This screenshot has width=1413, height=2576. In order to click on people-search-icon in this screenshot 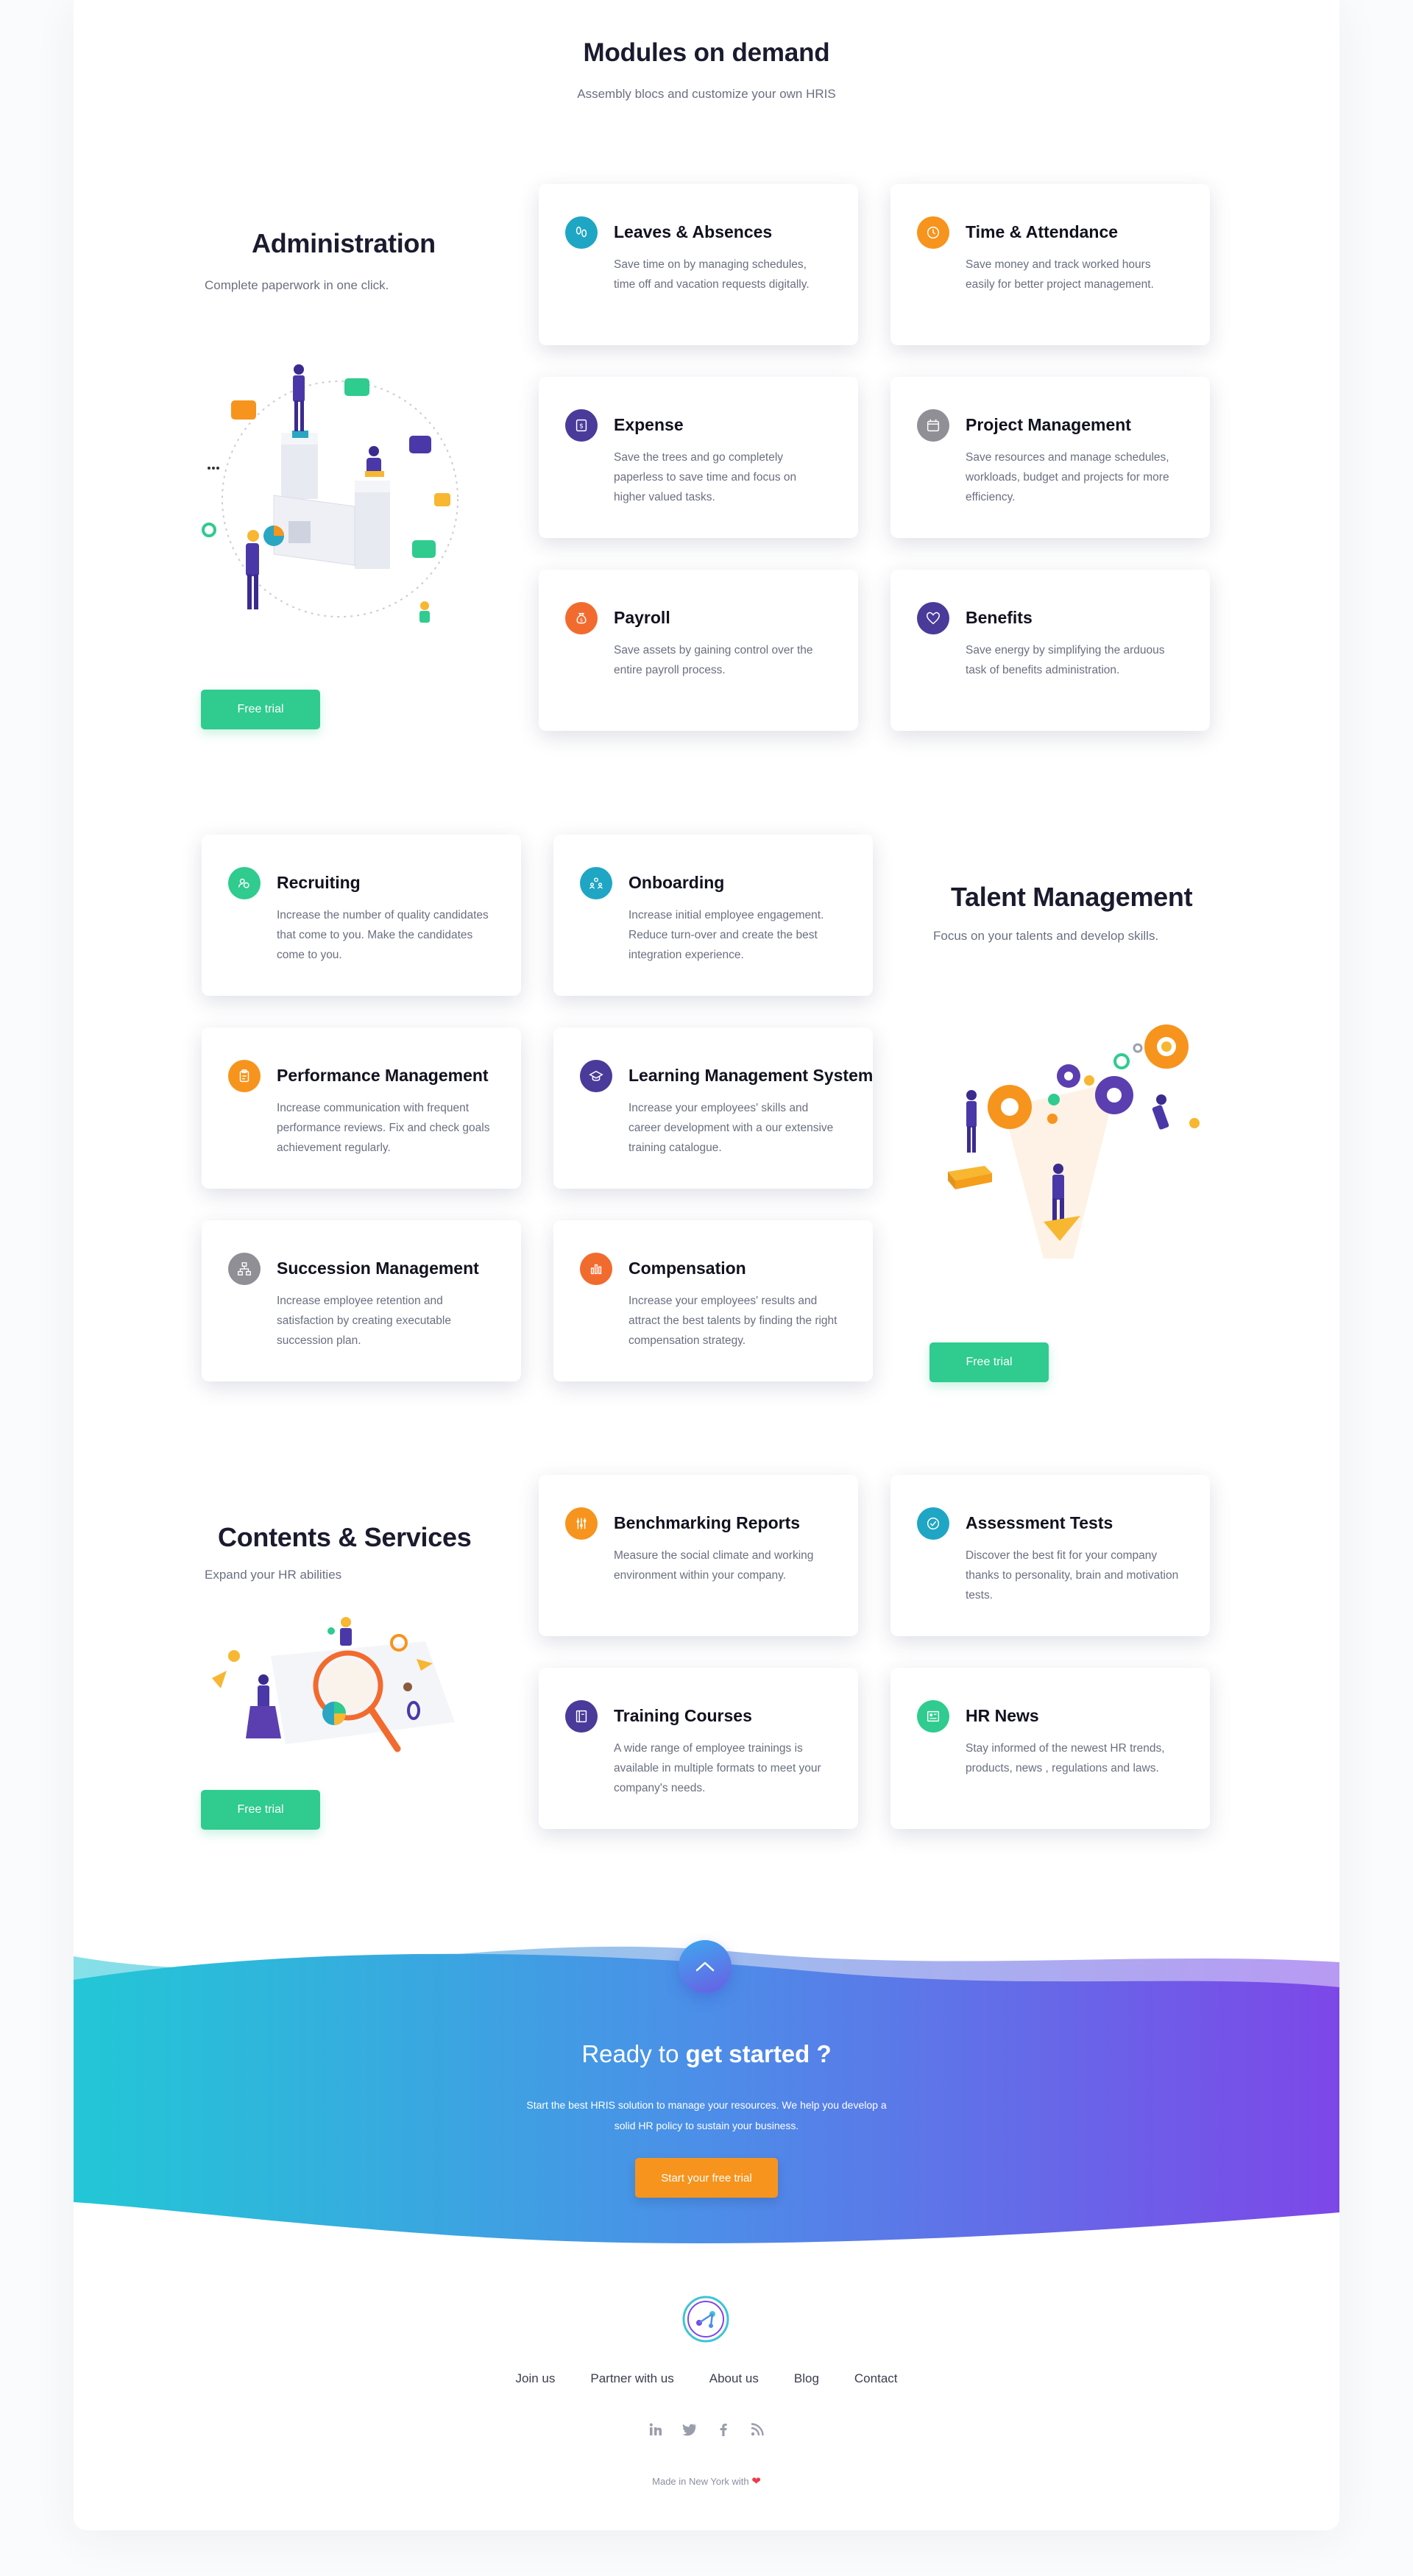, I will do `click(244, 883)`.